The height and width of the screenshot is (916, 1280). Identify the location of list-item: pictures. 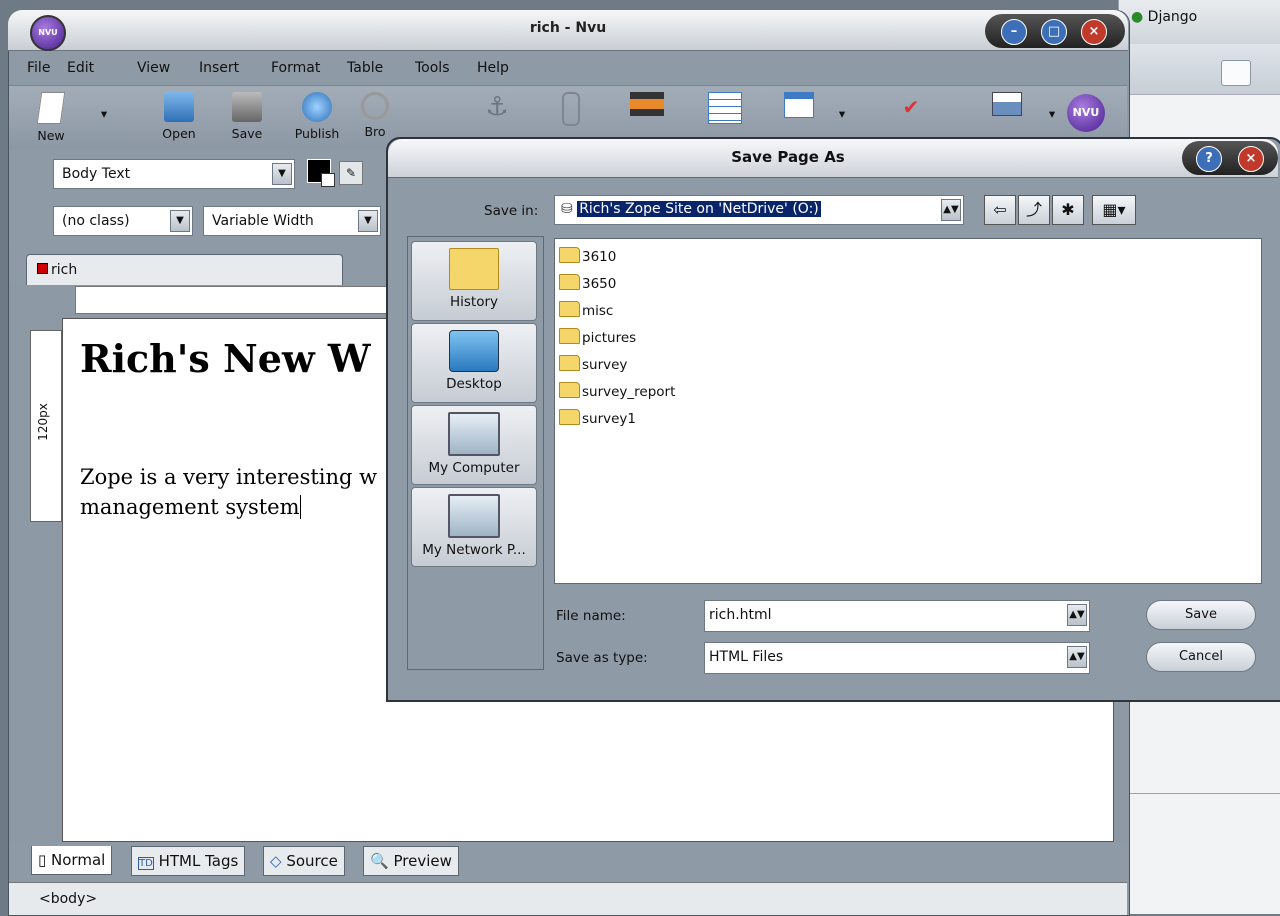
(597, 337).